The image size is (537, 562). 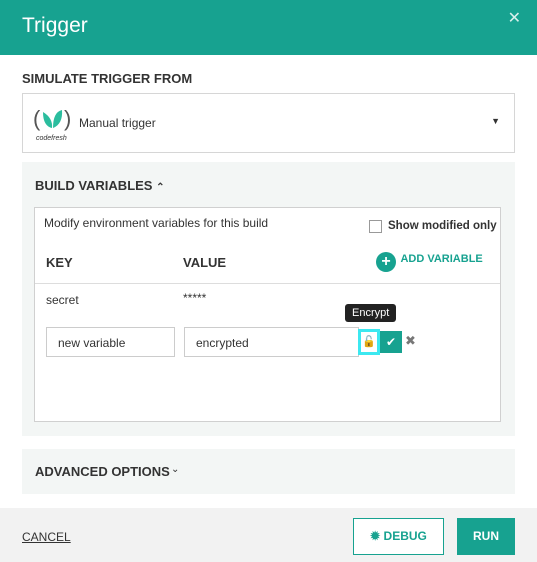 I want to click on svg-text: codefresh, so click(x=51, y=138).